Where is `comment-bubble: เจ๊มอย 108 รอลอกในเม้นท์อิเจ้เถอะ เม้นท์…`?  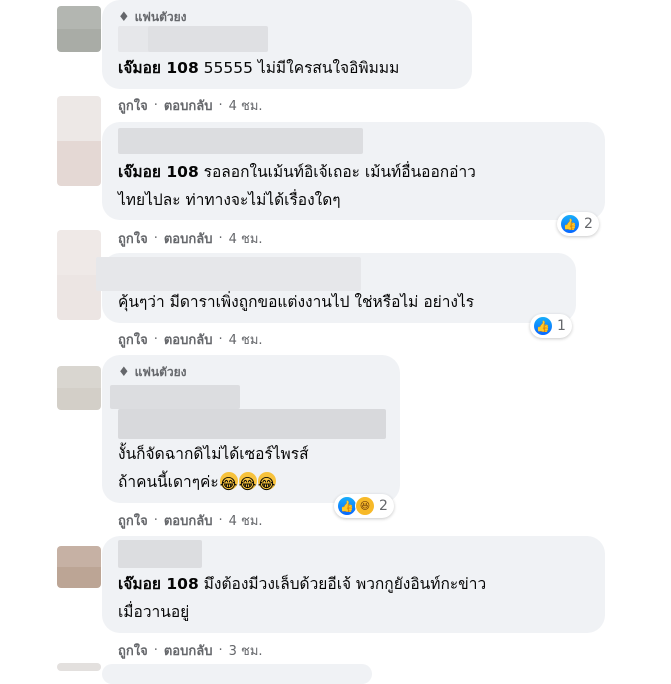
comment-bubble: เจ๊มอย 108 รอลอกในเม้นท์อิเจ้เถอะ เม้นท์… is located at coordinates (353, 171).